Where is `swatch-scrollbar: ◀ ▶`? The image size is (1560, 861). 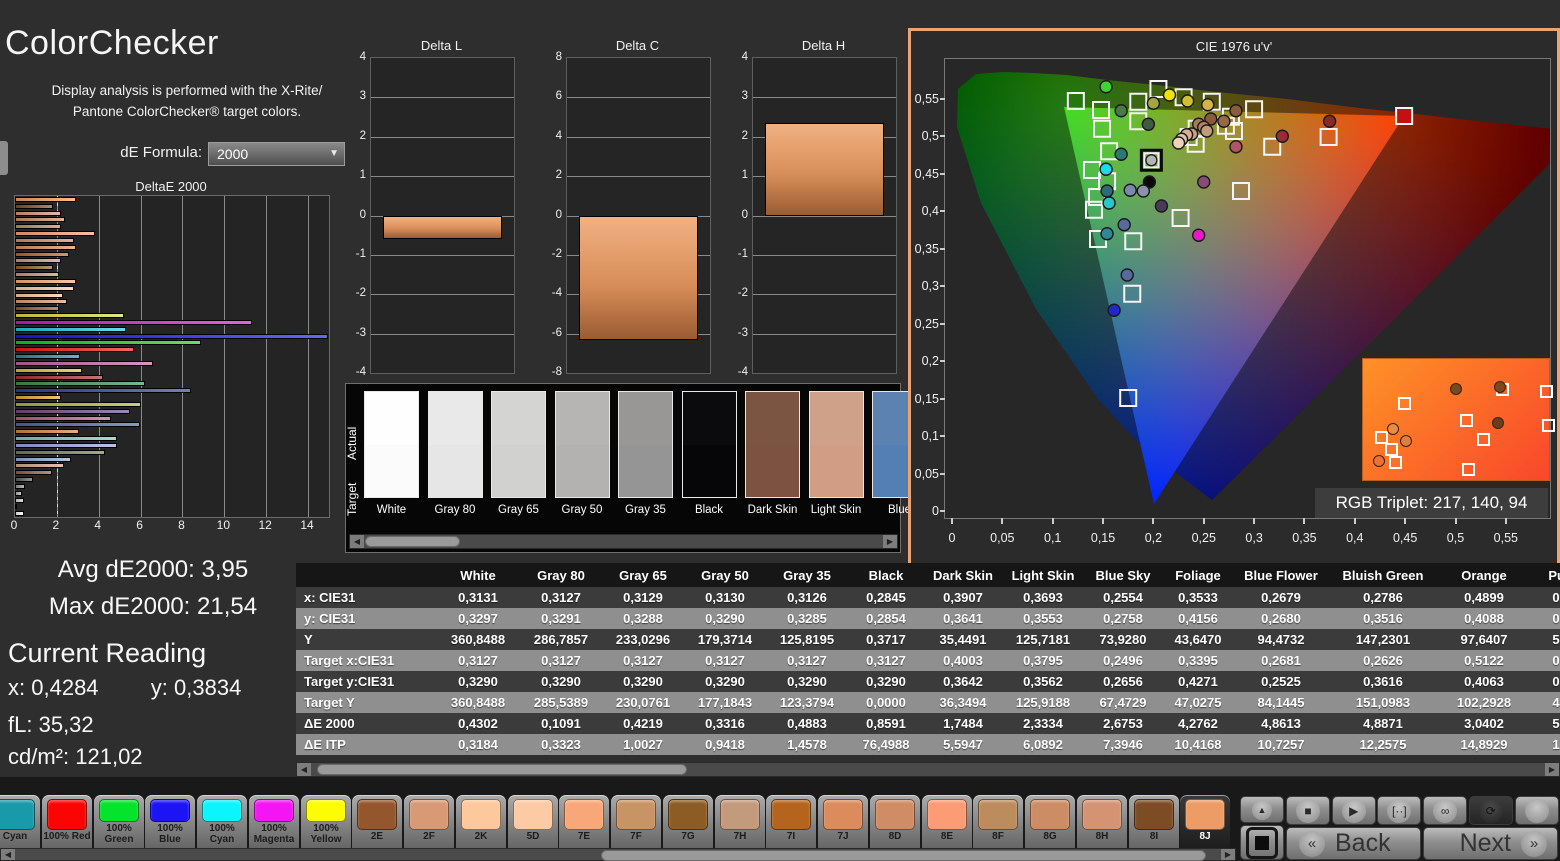 swatch-scrollbar: ◀ ▶ is located at coordinates (623, 541).